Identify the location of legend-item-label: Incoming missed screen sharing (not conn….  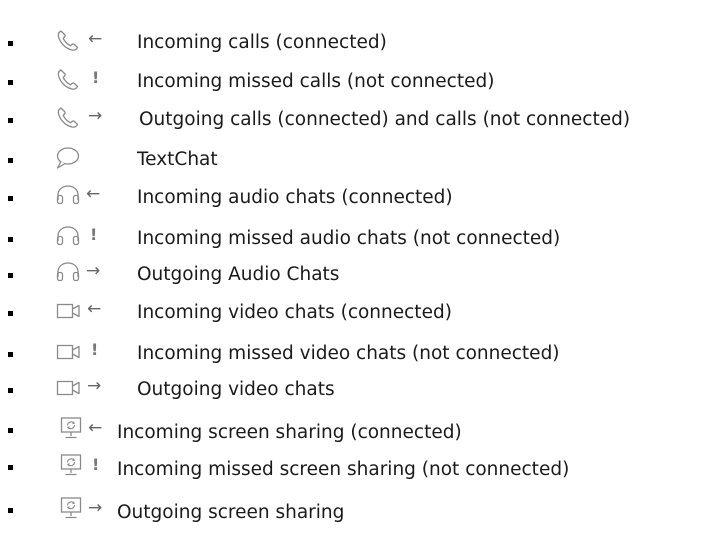
(343, 469).